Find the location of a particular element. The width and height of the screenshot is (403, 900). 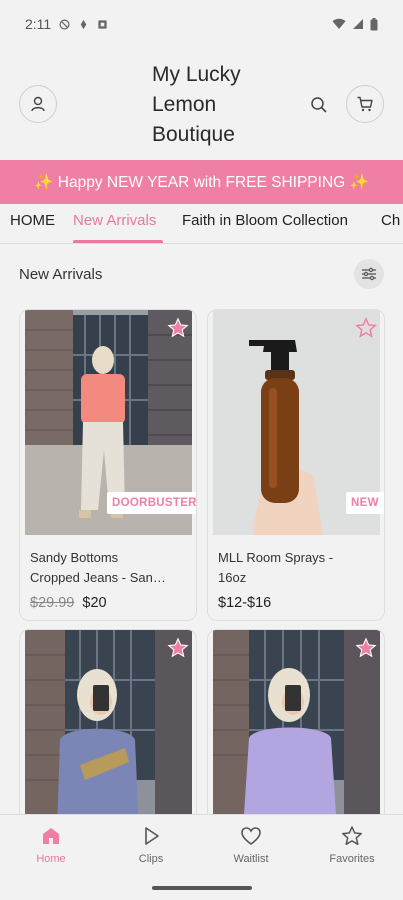

status-bar: 2:11 is located at coordinates (201, 24).